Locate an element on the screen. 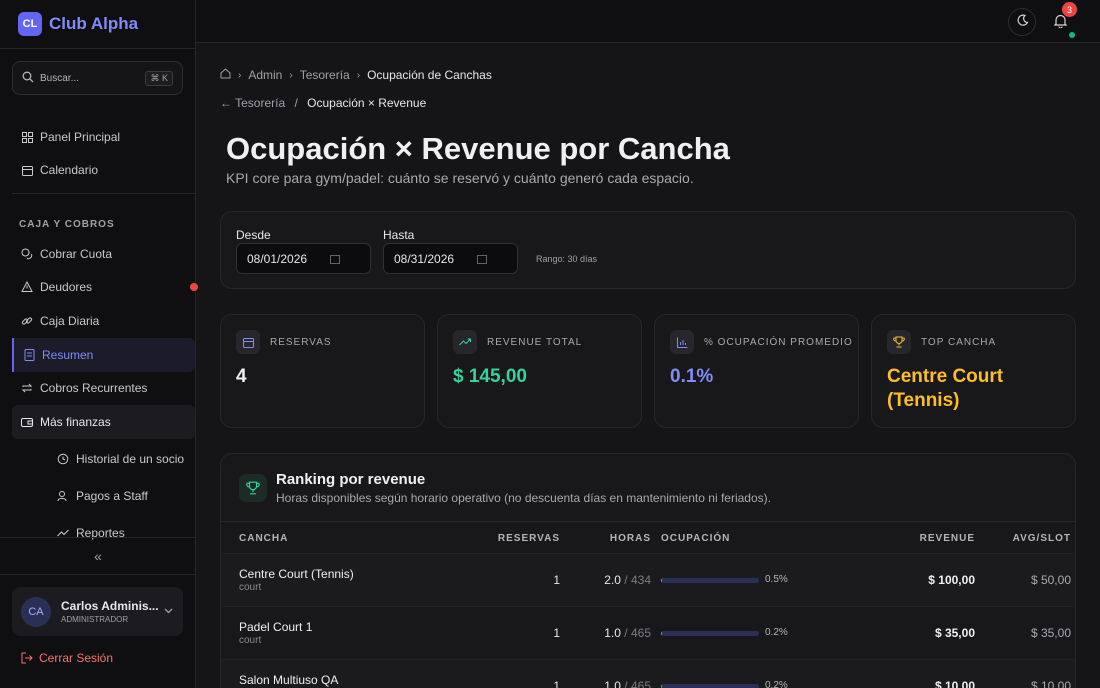 The image size is (1100, 688). sidebar-item-caja: Caja Diaria is located at coordinates (103, 321).